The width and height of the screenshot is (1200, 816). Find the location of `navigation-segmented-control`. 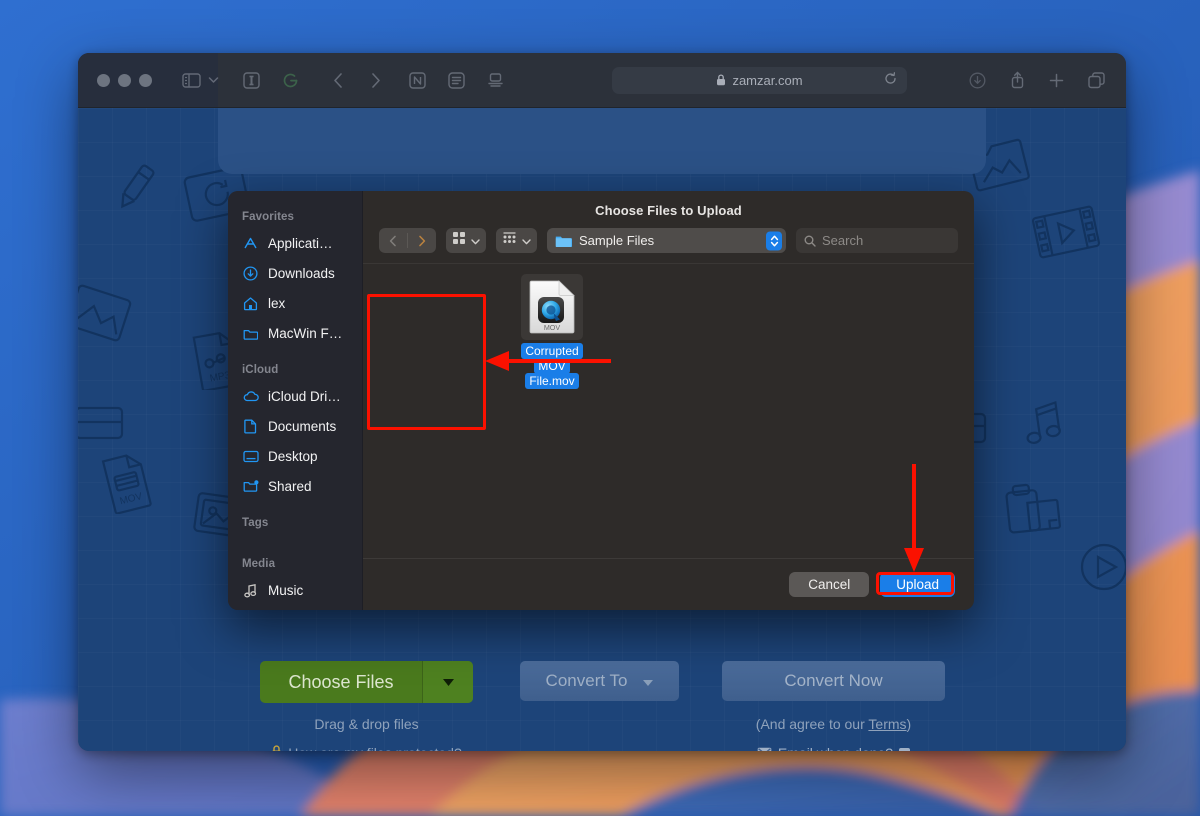

navigation-segmented-control is located at coordinates (407, 240).